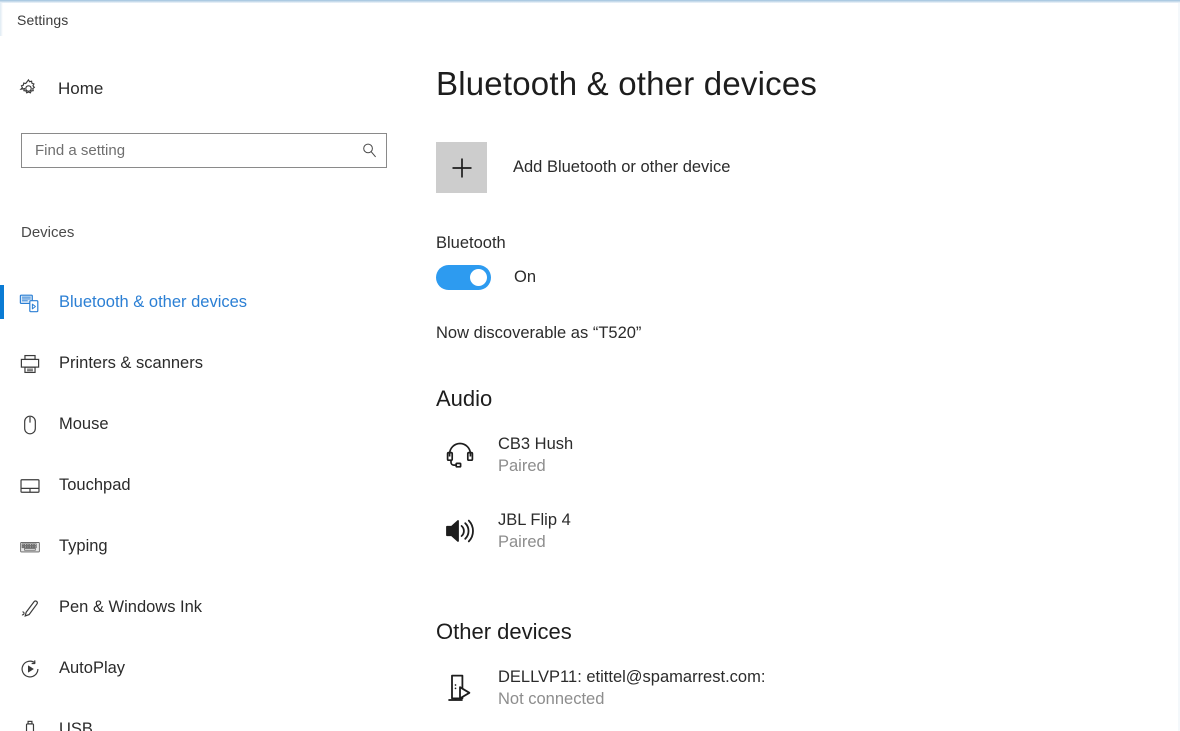 The image size is (1180, 731). I want to click on bluetooth-toggle-row: On, so click(486, 277).